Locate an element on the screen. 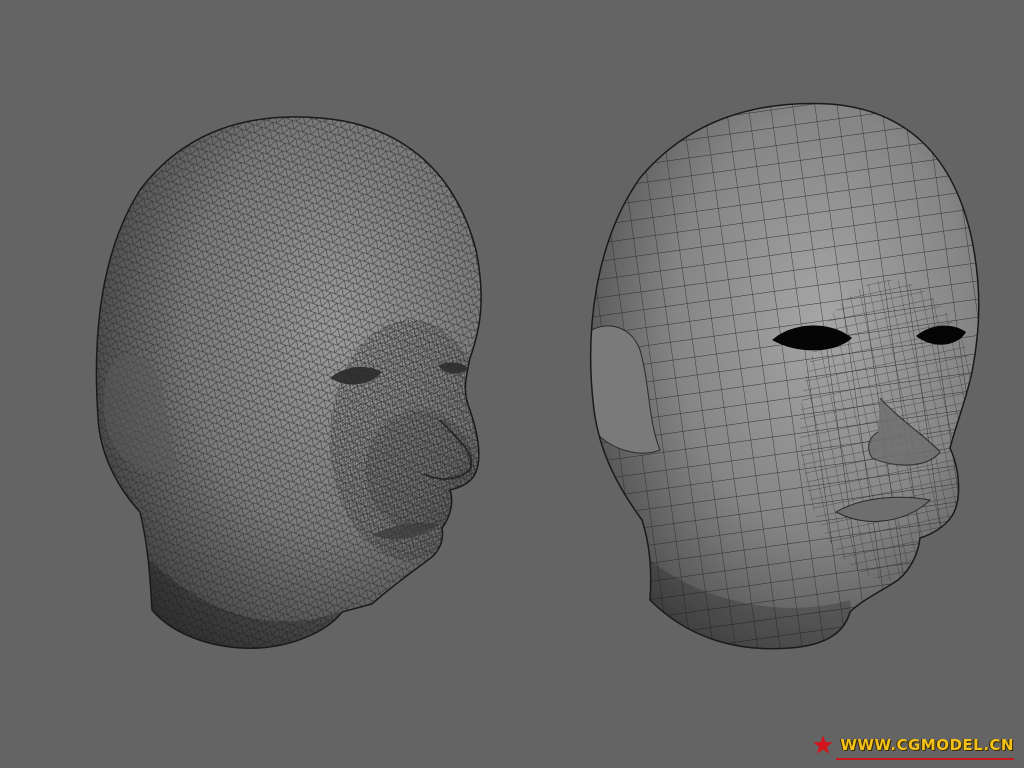  watermark-text: WWW.CGMODEL.CN is located at coordinates (927, 745).